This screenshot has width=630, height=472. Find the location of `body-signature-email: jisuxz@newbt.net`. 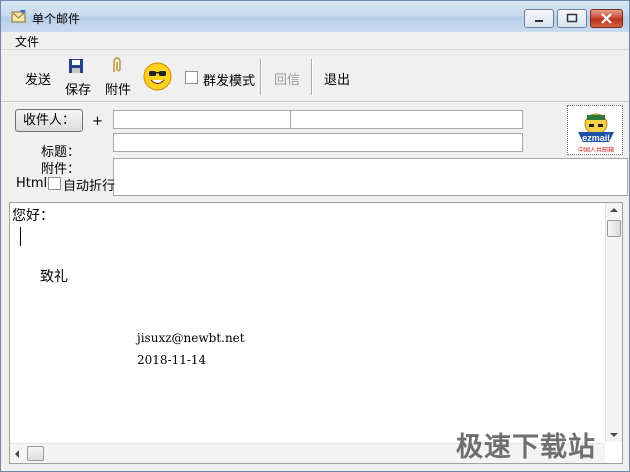

body-signature-email: jisuxz@newbt.net is located at coordinates (191, 338).